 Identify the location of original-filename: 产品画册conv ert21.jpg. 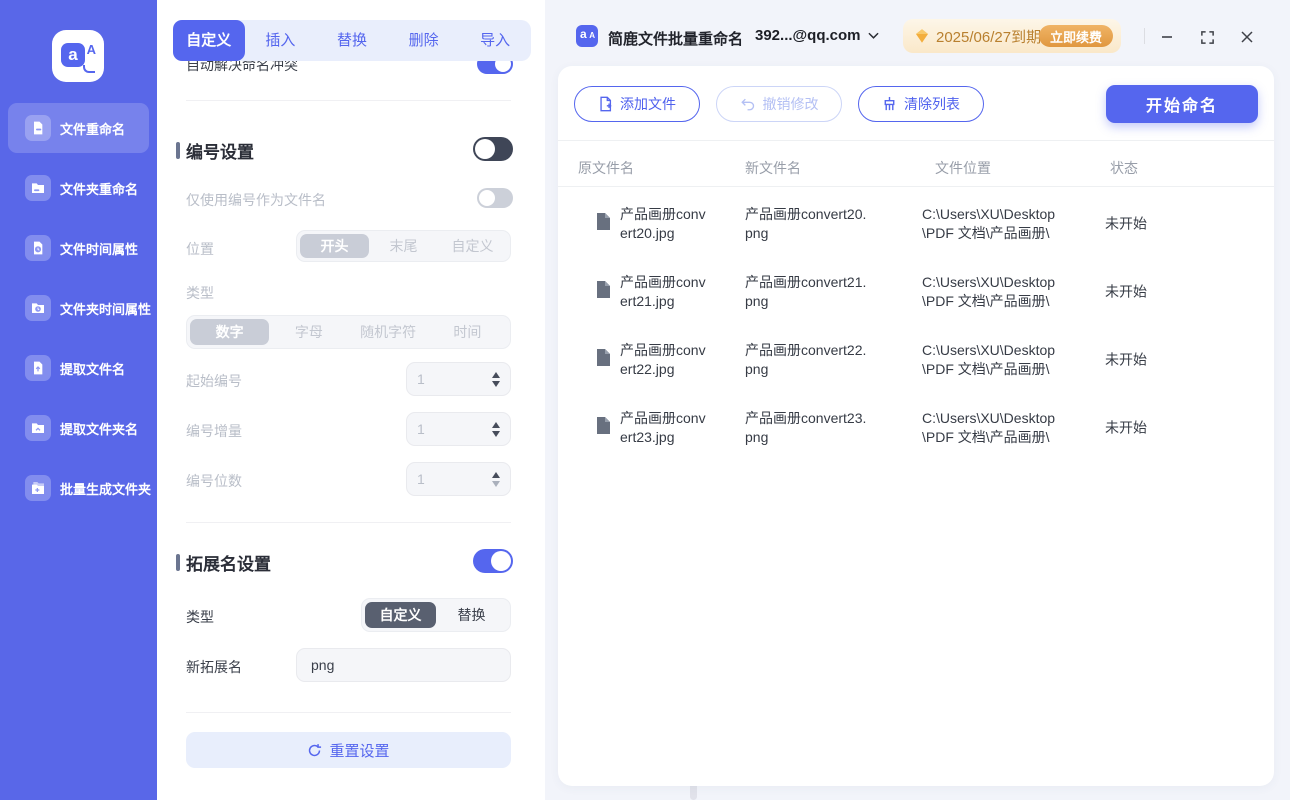
(663, 291).